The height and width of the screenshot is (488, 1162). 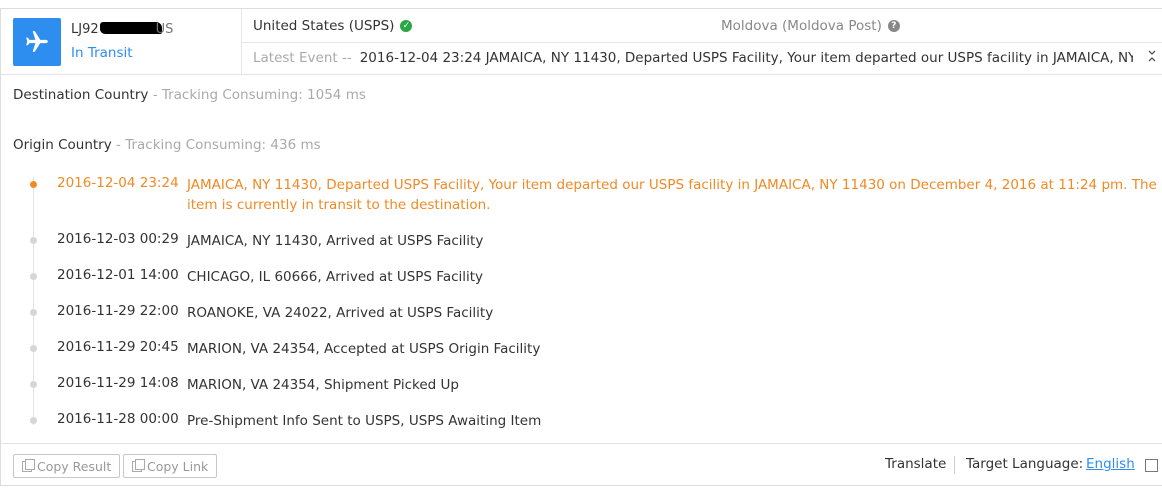 I want to click on latest-event-label: Latest Event --, so click(x=302, y=58).